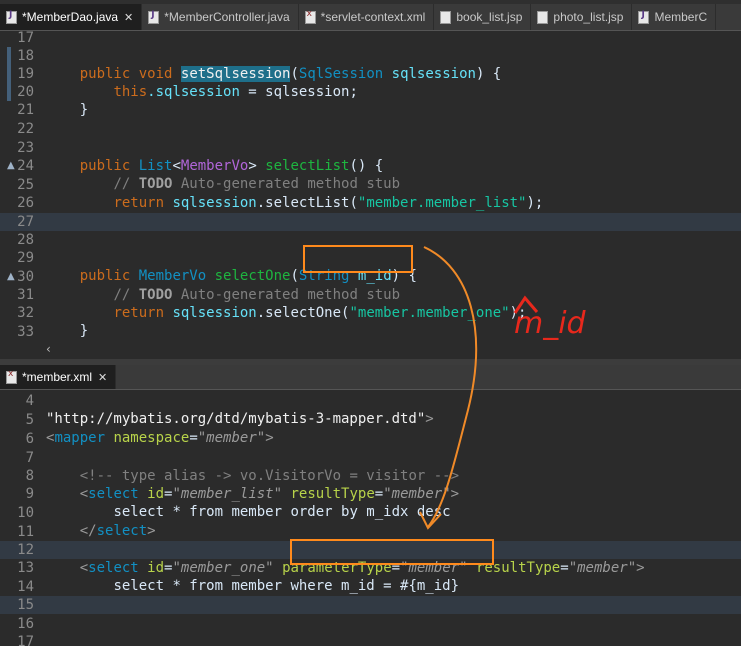  What do you see at coordinates (25, 277) in the screenshot?
I see `line-number: 30` at bounding box center [25, 277].